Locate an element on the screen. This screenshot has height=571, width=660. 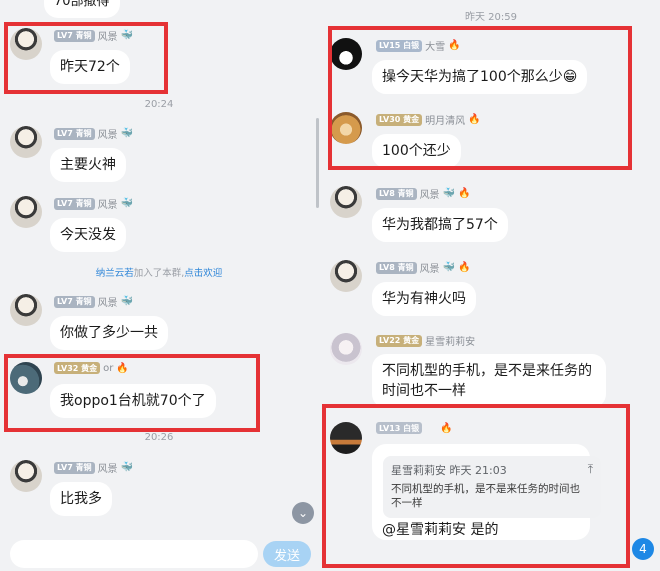
sender-meta: LV22 黄金 星雪莉莉安 is located at coordinates (425, 340).